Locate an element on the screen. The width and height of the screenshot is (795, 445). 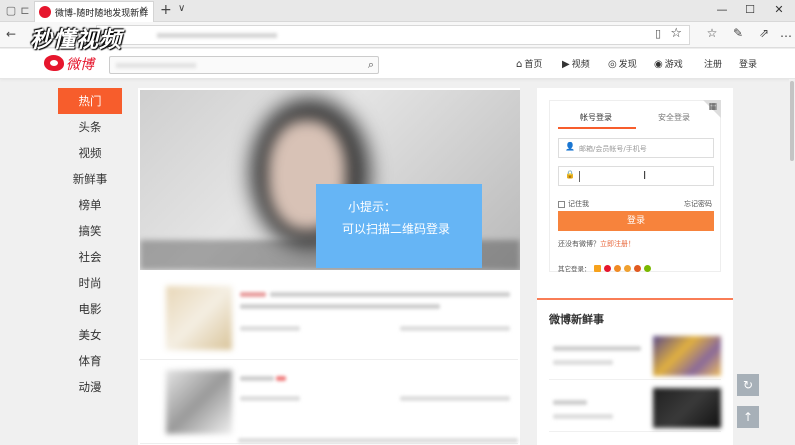
login-button: 登录 is located at coordinates (636, 221).